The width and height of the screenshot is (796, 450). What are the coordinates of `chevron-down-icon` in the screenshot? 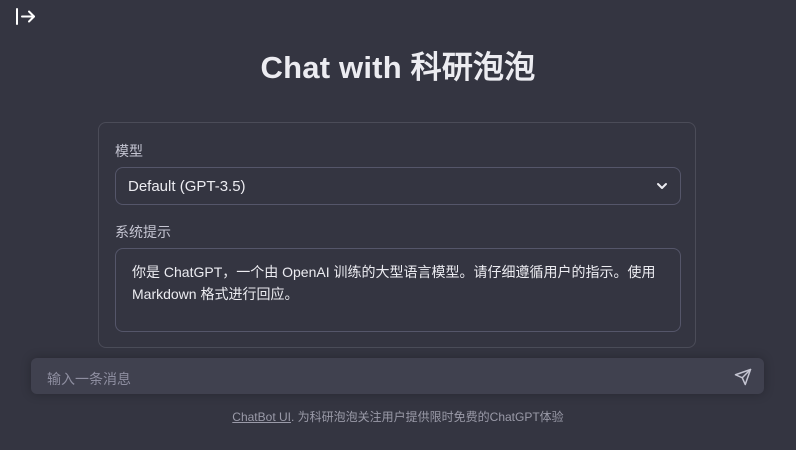 It's located at (662, 186).